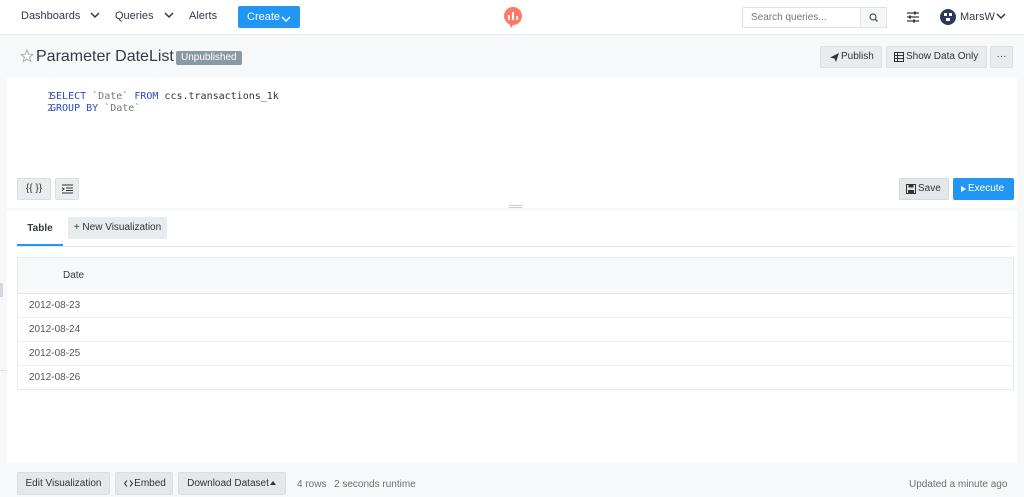 The width and height of the screenshot is (1024, 497). Describe the element at coordinates (942, 56) in the screenshot. I see `show-data-only-label: Show Data Only` at that location.